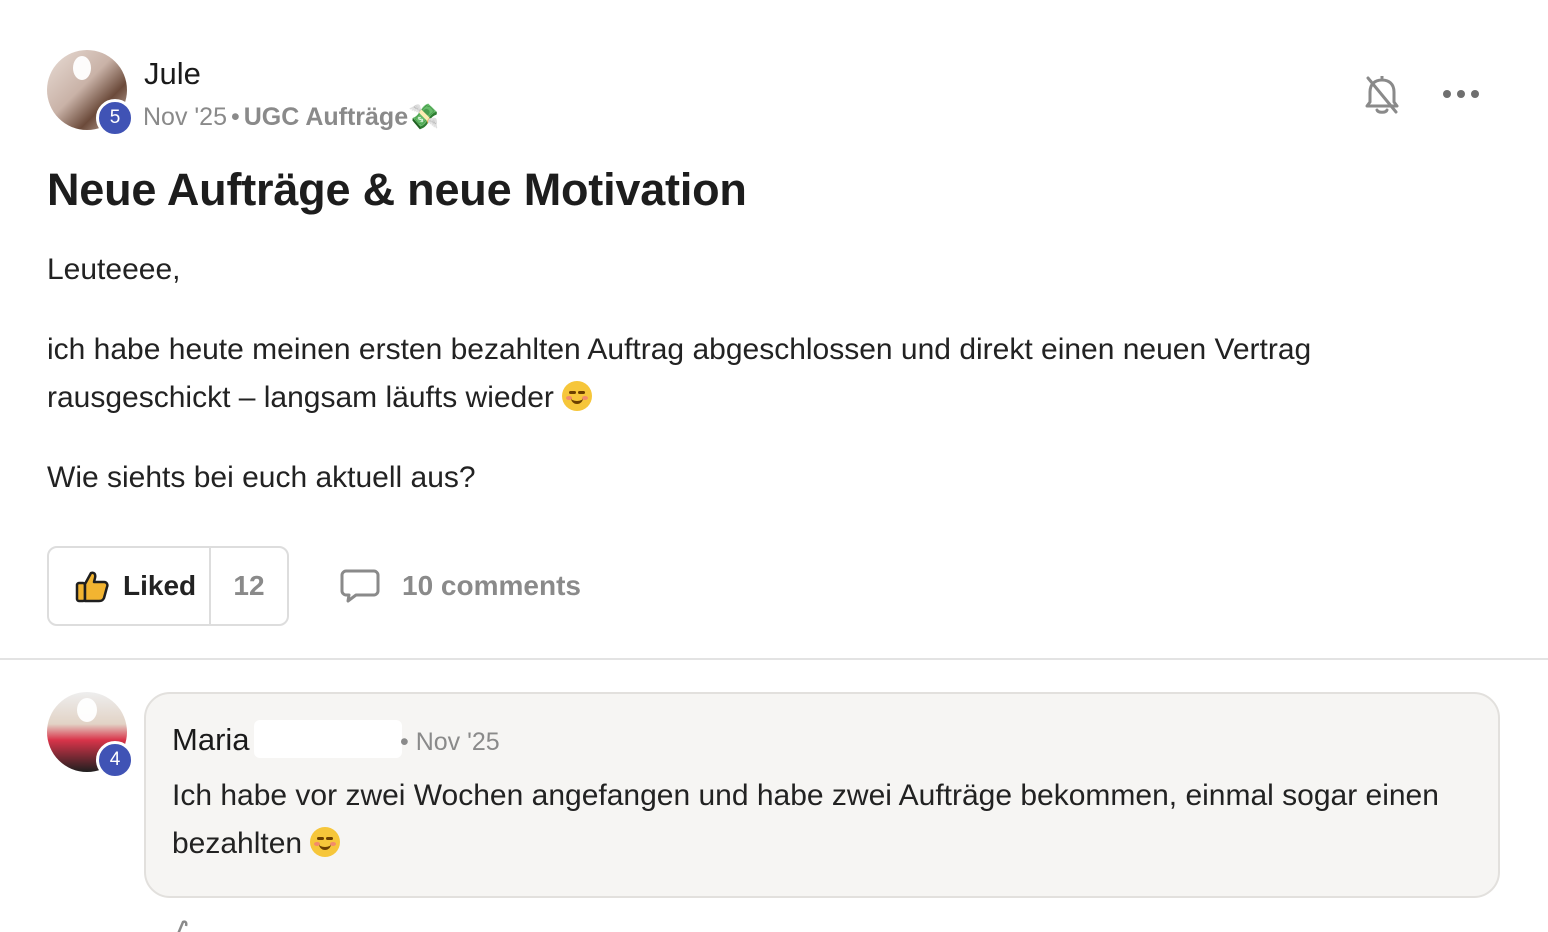  I want to click on like-button: Liked, so click(130, 586).